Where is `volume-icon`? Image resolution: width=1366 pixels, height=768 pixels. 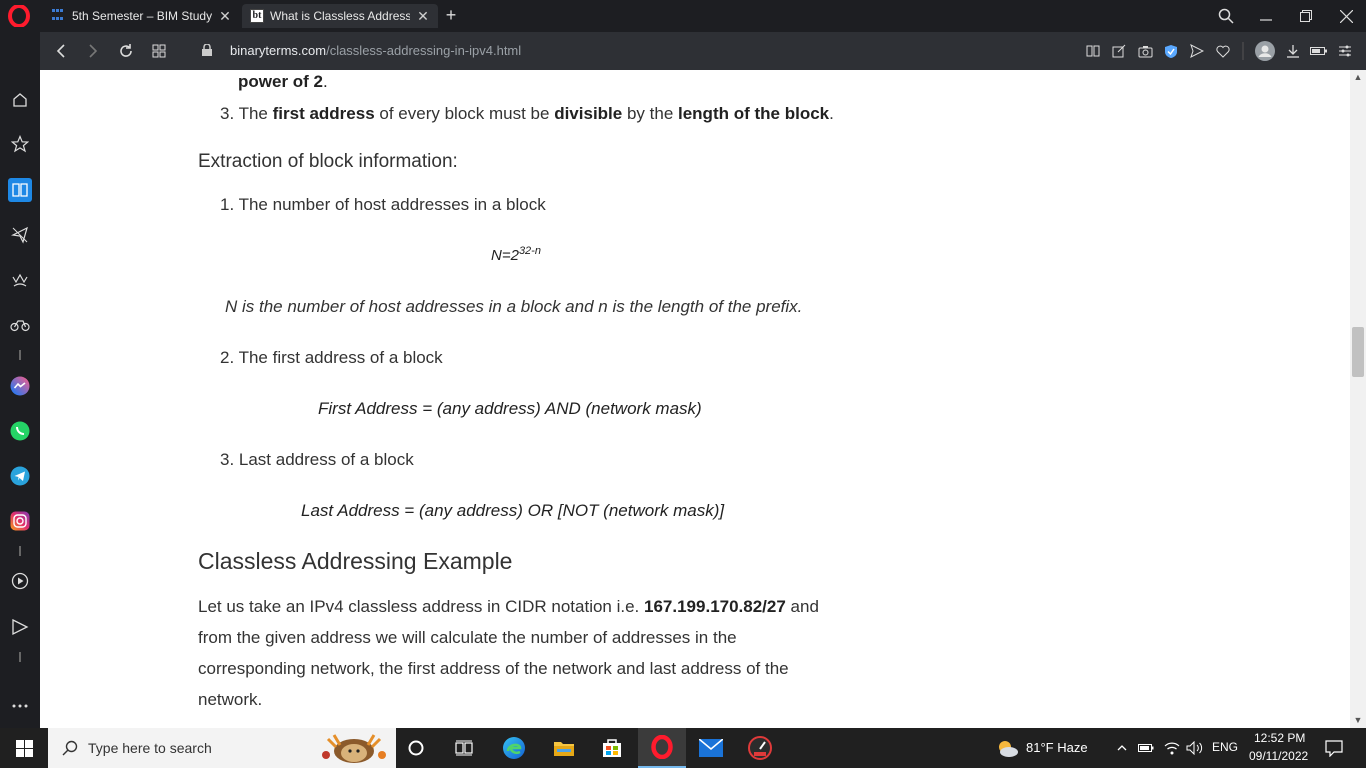
volume-icon is located at coordinates (1195, 748).